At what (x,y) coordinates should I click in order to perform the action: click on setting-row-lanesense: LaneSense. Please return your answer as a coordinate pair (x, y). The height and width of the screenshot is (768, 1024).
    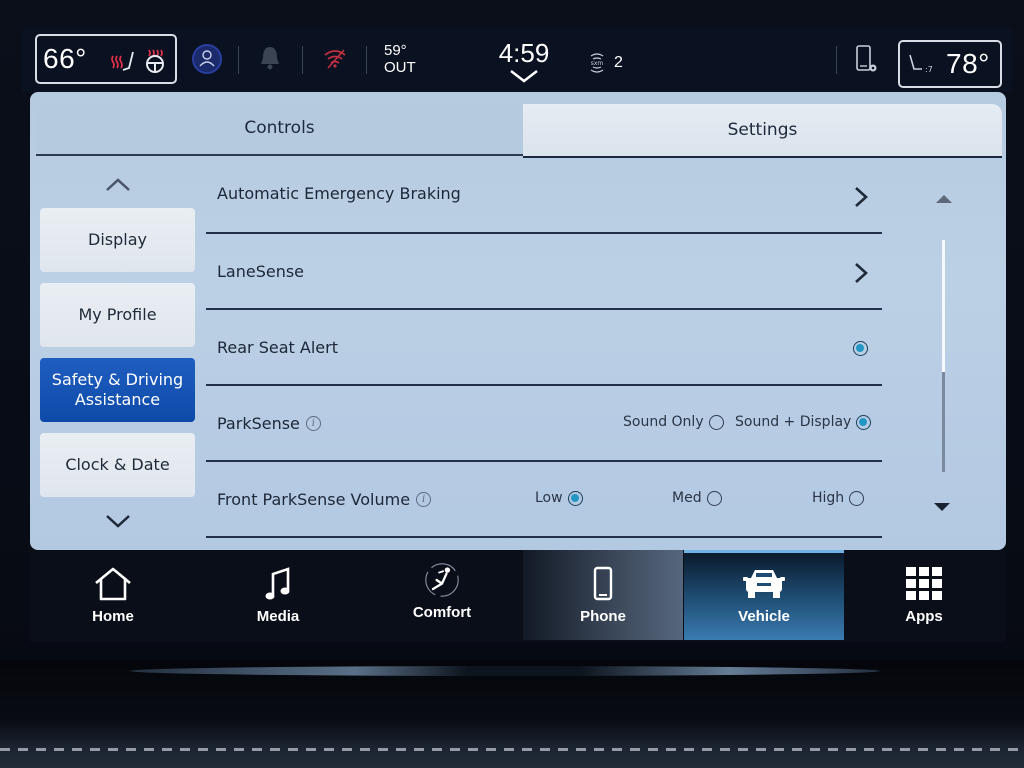
    Looking at the image, I should click on (544, 272).